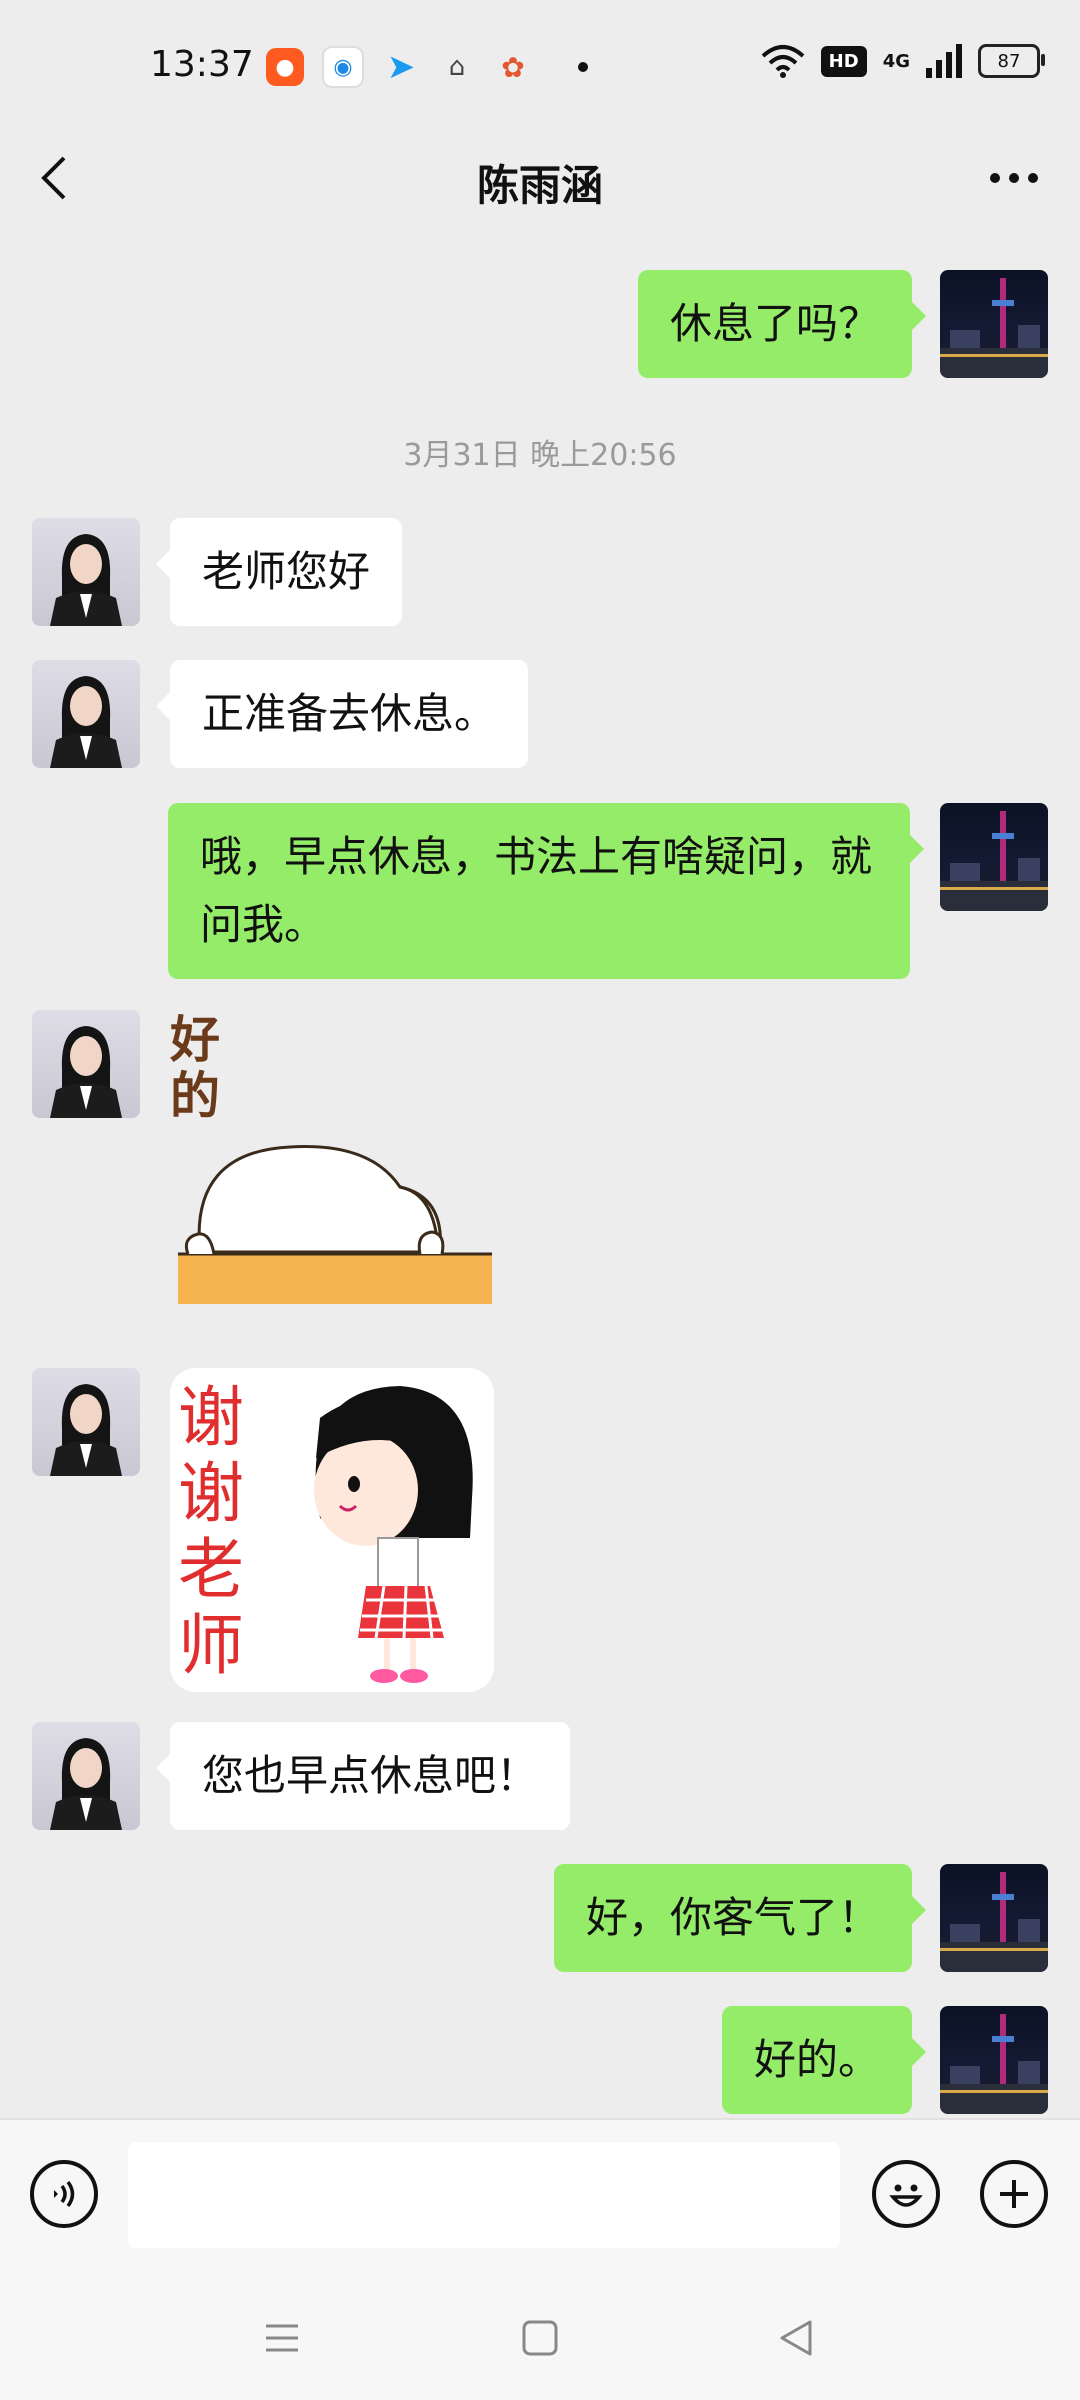  Describe the element at coordinates (401, 67) in the screenshot. I see `send-icon: ➤` at that location.